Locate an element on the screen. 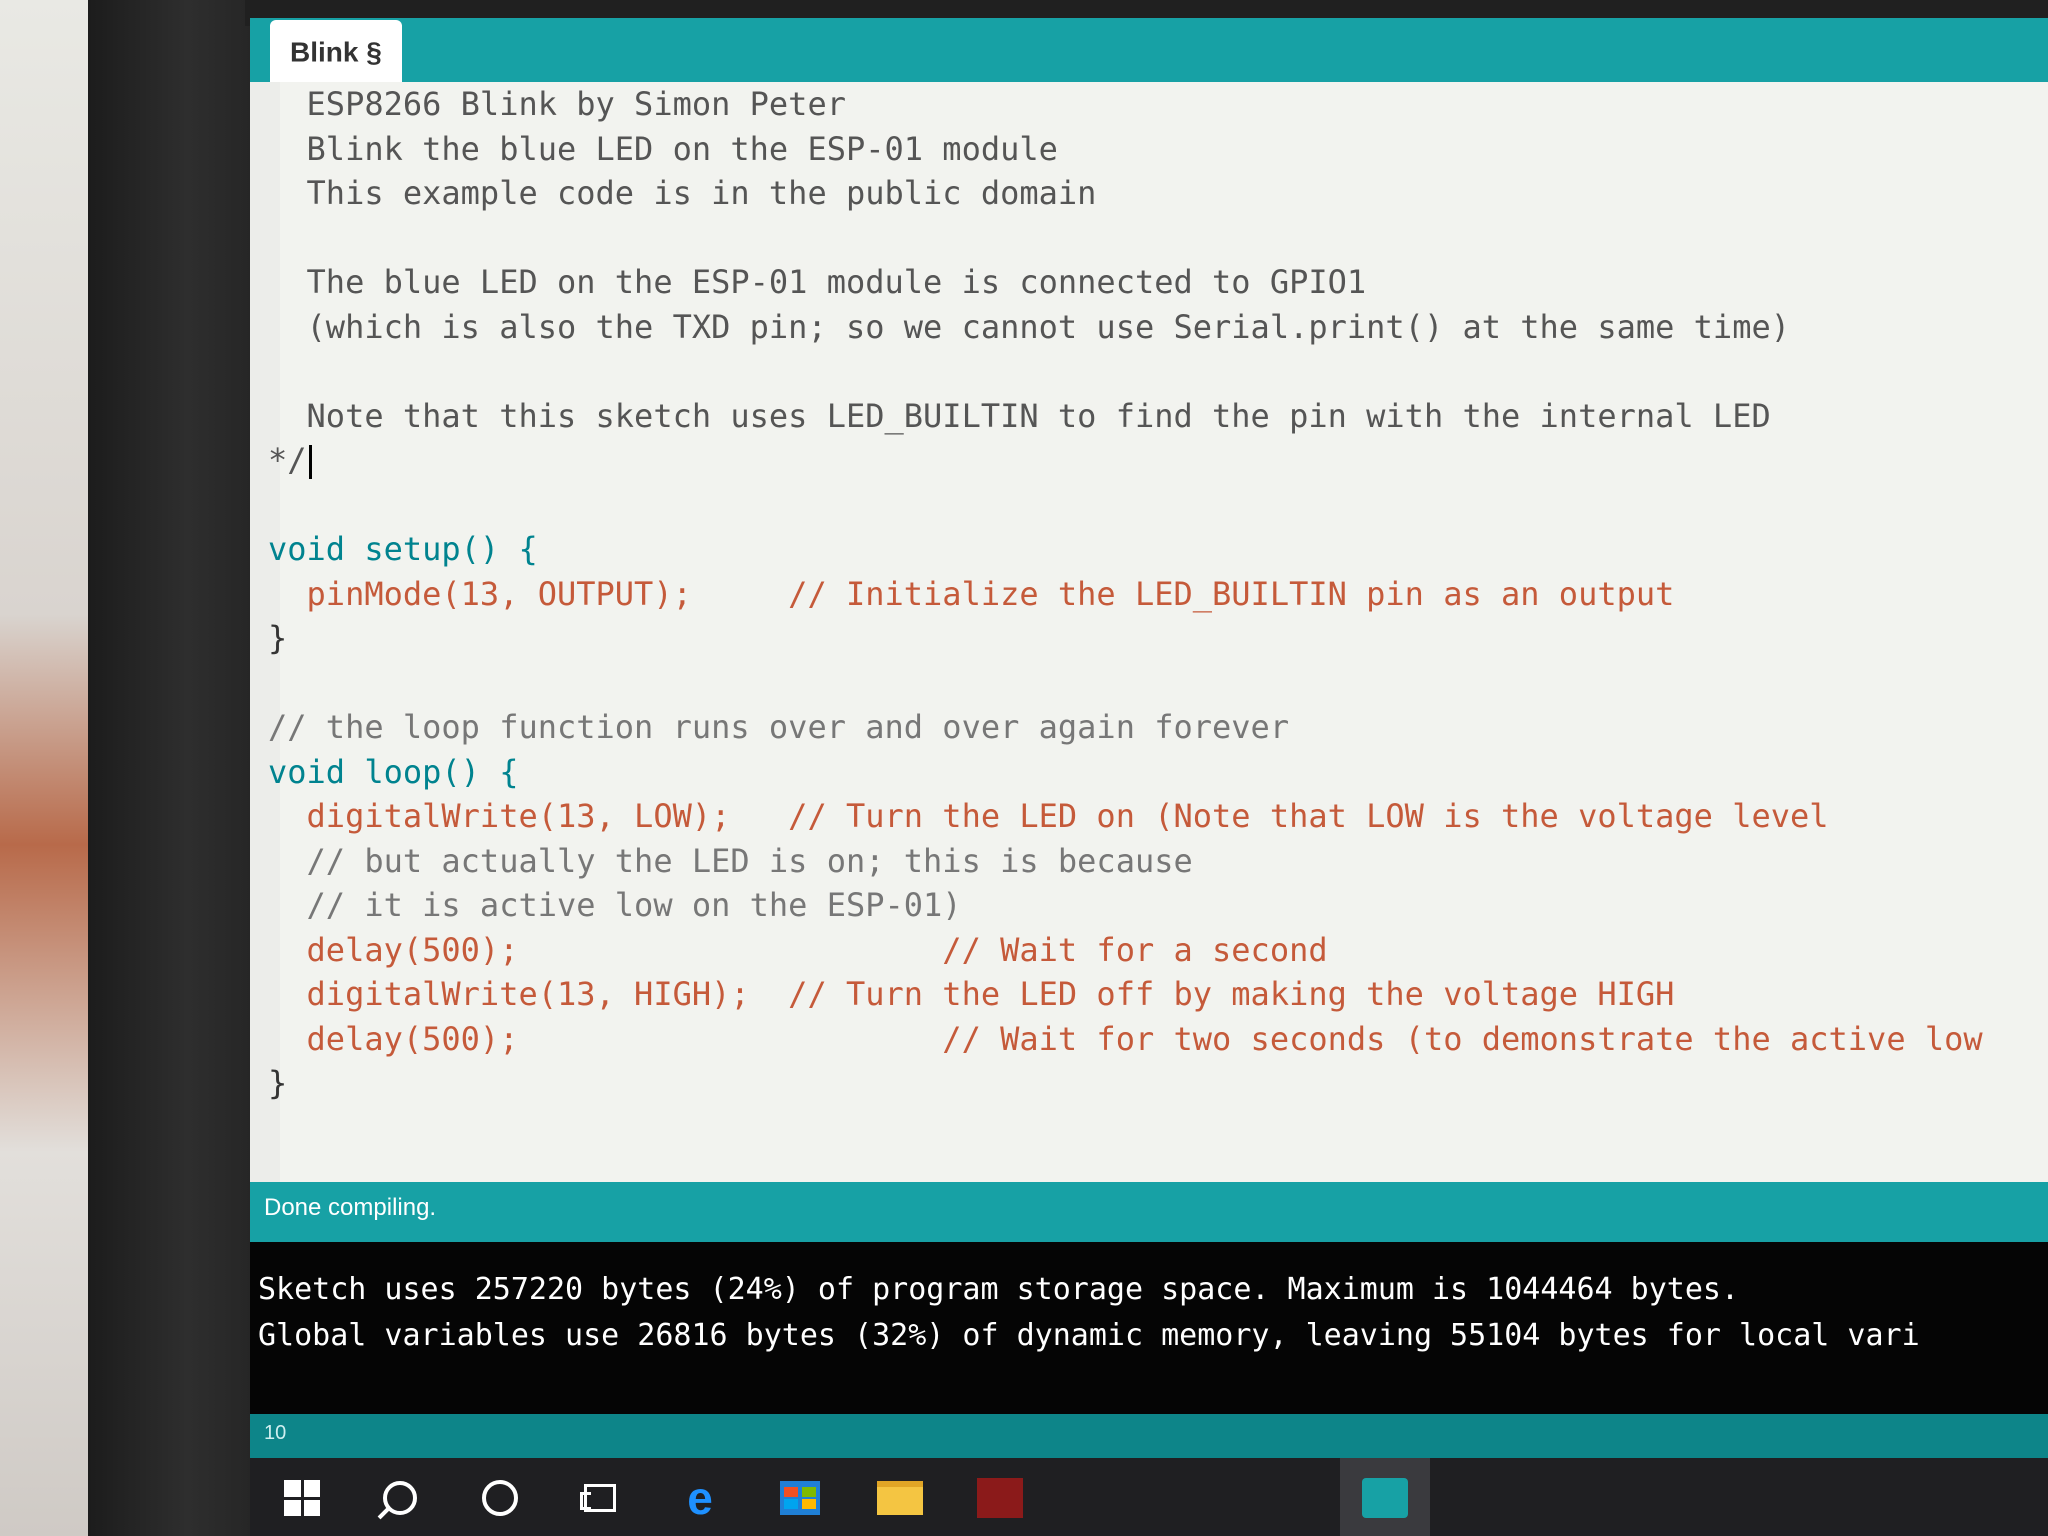 The height and width of the screenshot is (1536, 2048). status-message: Done compiling. is located at coordinates (350, 1207).